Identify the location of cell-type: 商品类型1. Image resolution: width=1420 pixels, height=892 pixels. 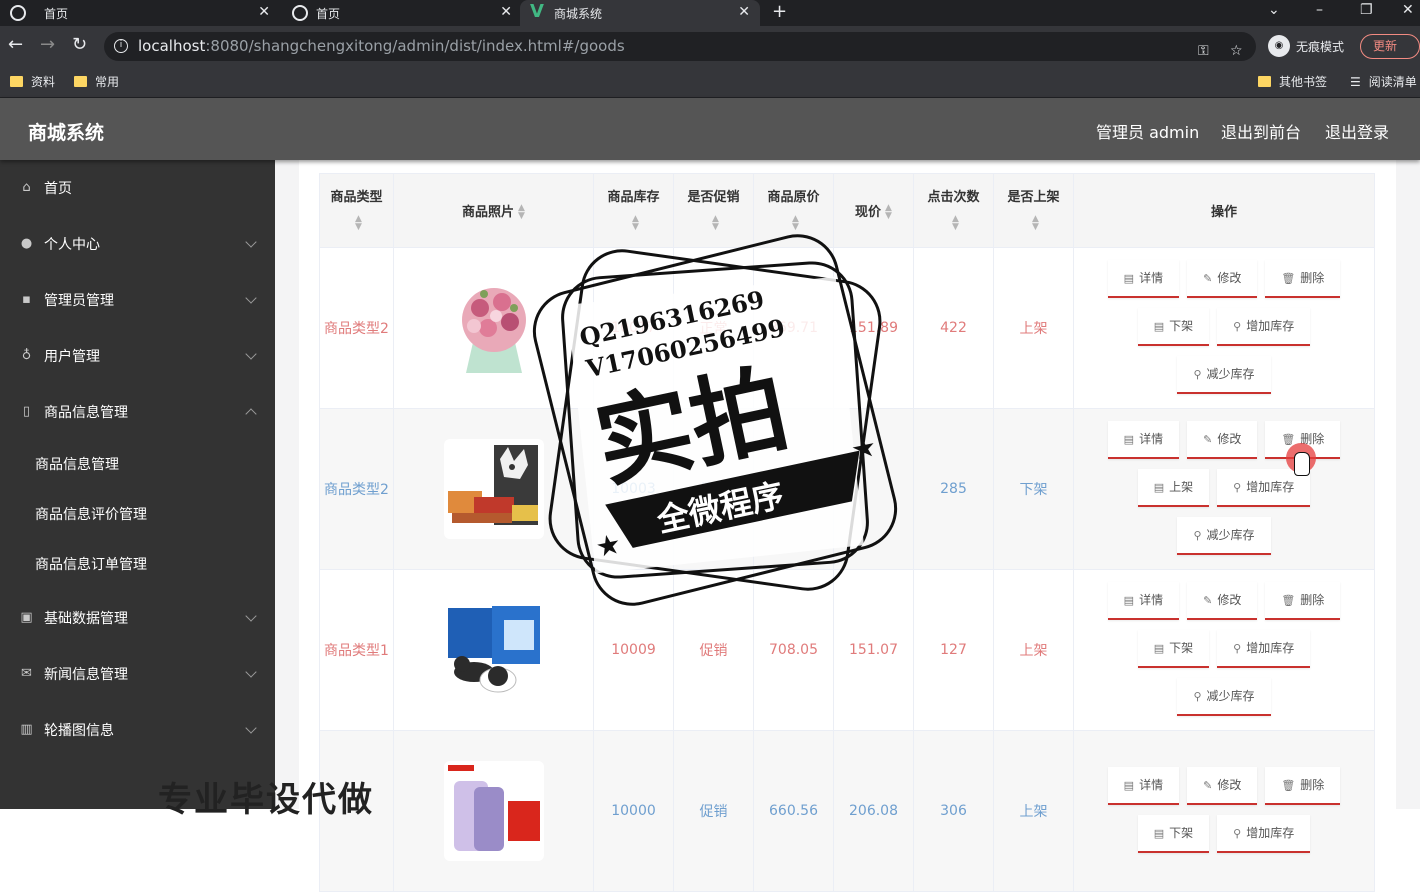
(356, 650).